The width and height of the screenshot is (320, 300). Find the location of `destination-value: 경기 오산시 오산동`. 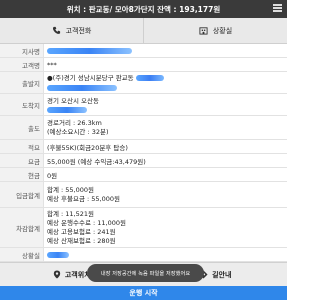

destination-value: 경기 오산시 오산동 is located at coordinates (165, 104).